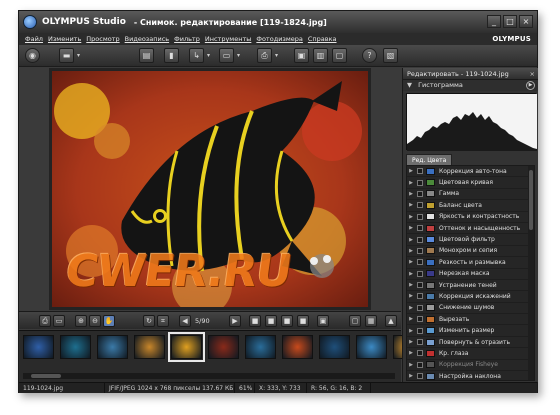  What do you see at coordinates (171, 55) in the screenshot?
I see `info-icon: ▮` at bounding box center [171, 55].